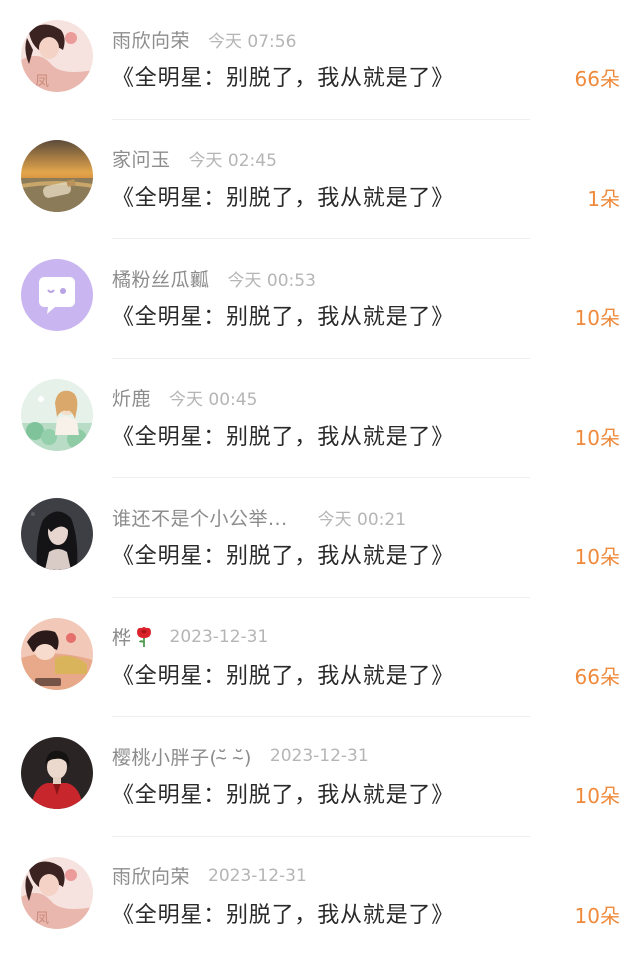 The width and height of the screenshot is (640, 956). I want to click on list-item: 橘粉丝瓜瓤 今天 00:53 《全明星：别脱了，我从就是了》 10朵, so click(320, 299).